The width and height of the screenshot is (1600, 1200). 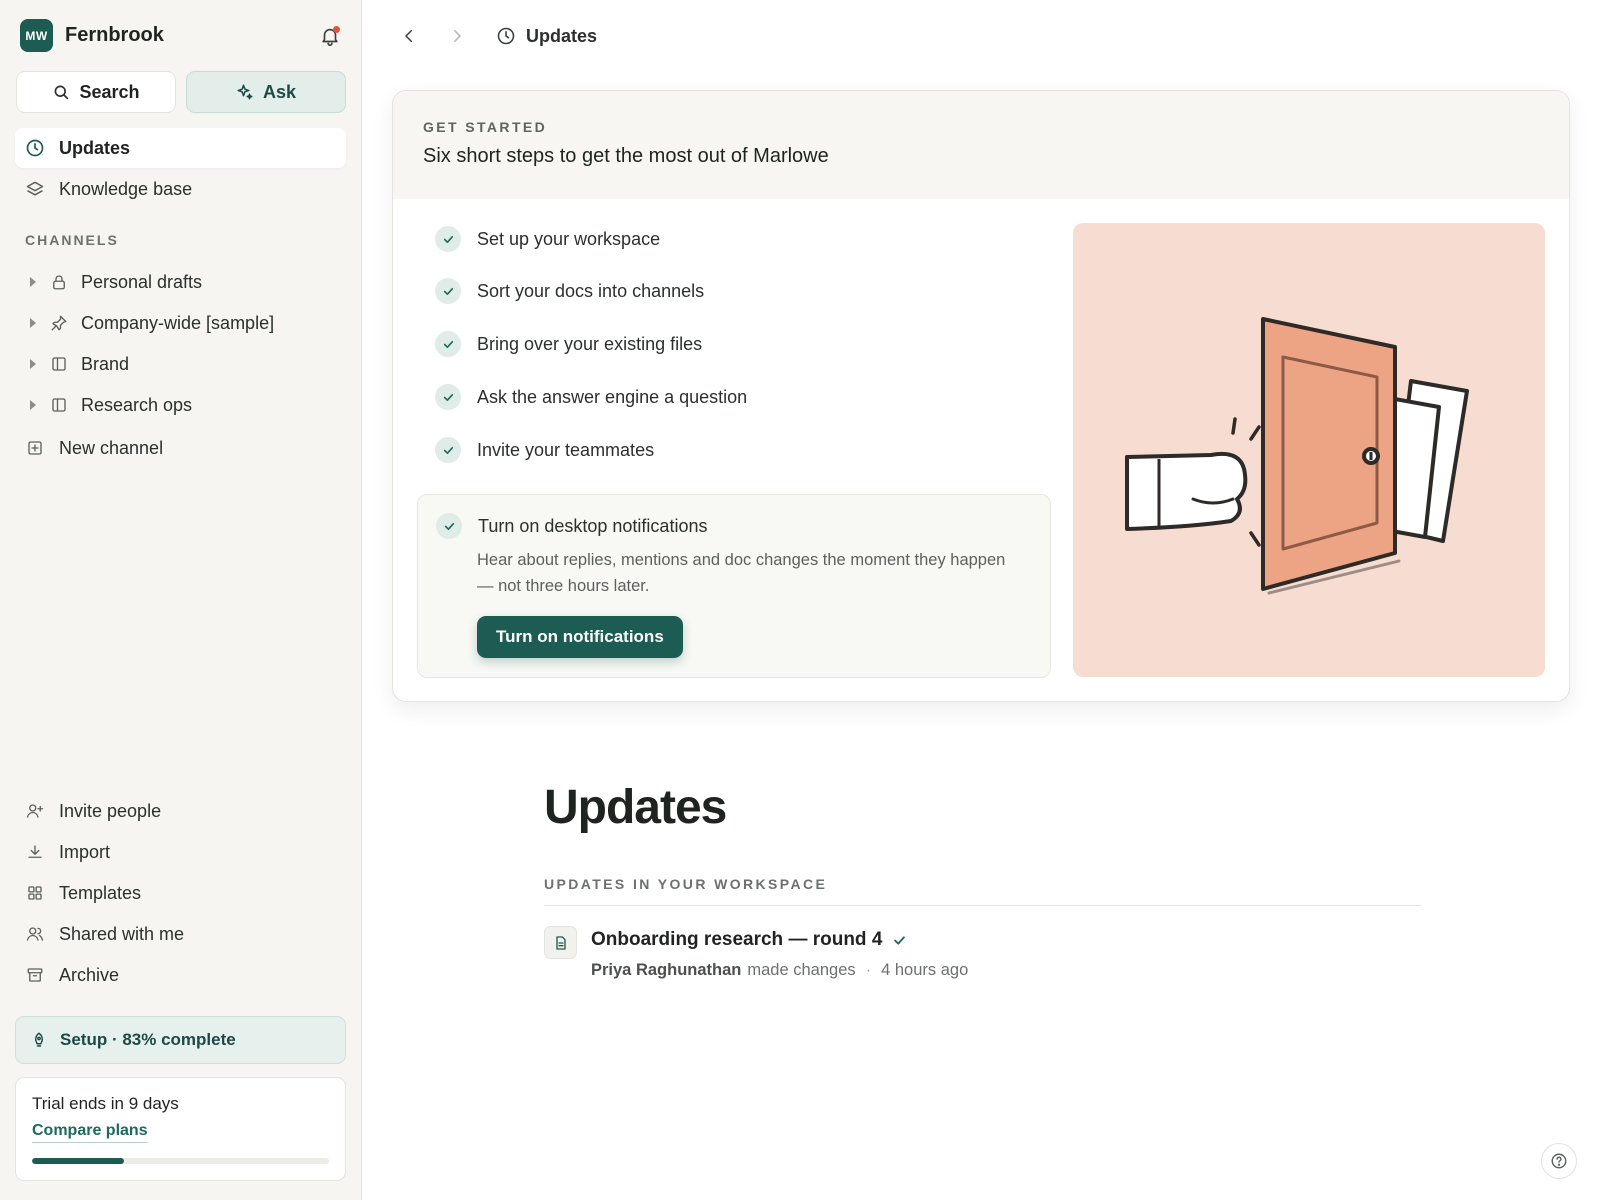 I want to click on trial-progress-fill, so click(x=78, y=1161).